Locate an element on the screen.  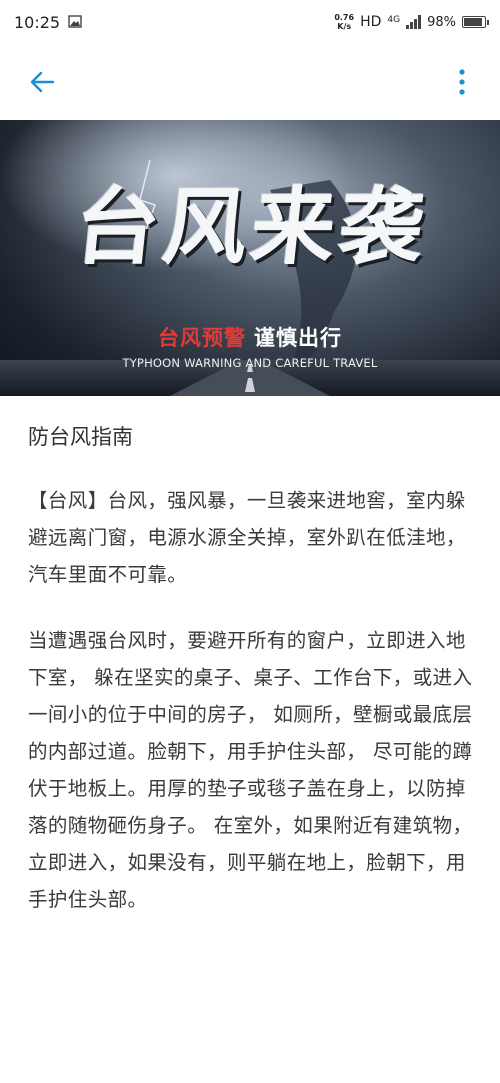
battery-percent: 98% is located at coordinates (441, 22).